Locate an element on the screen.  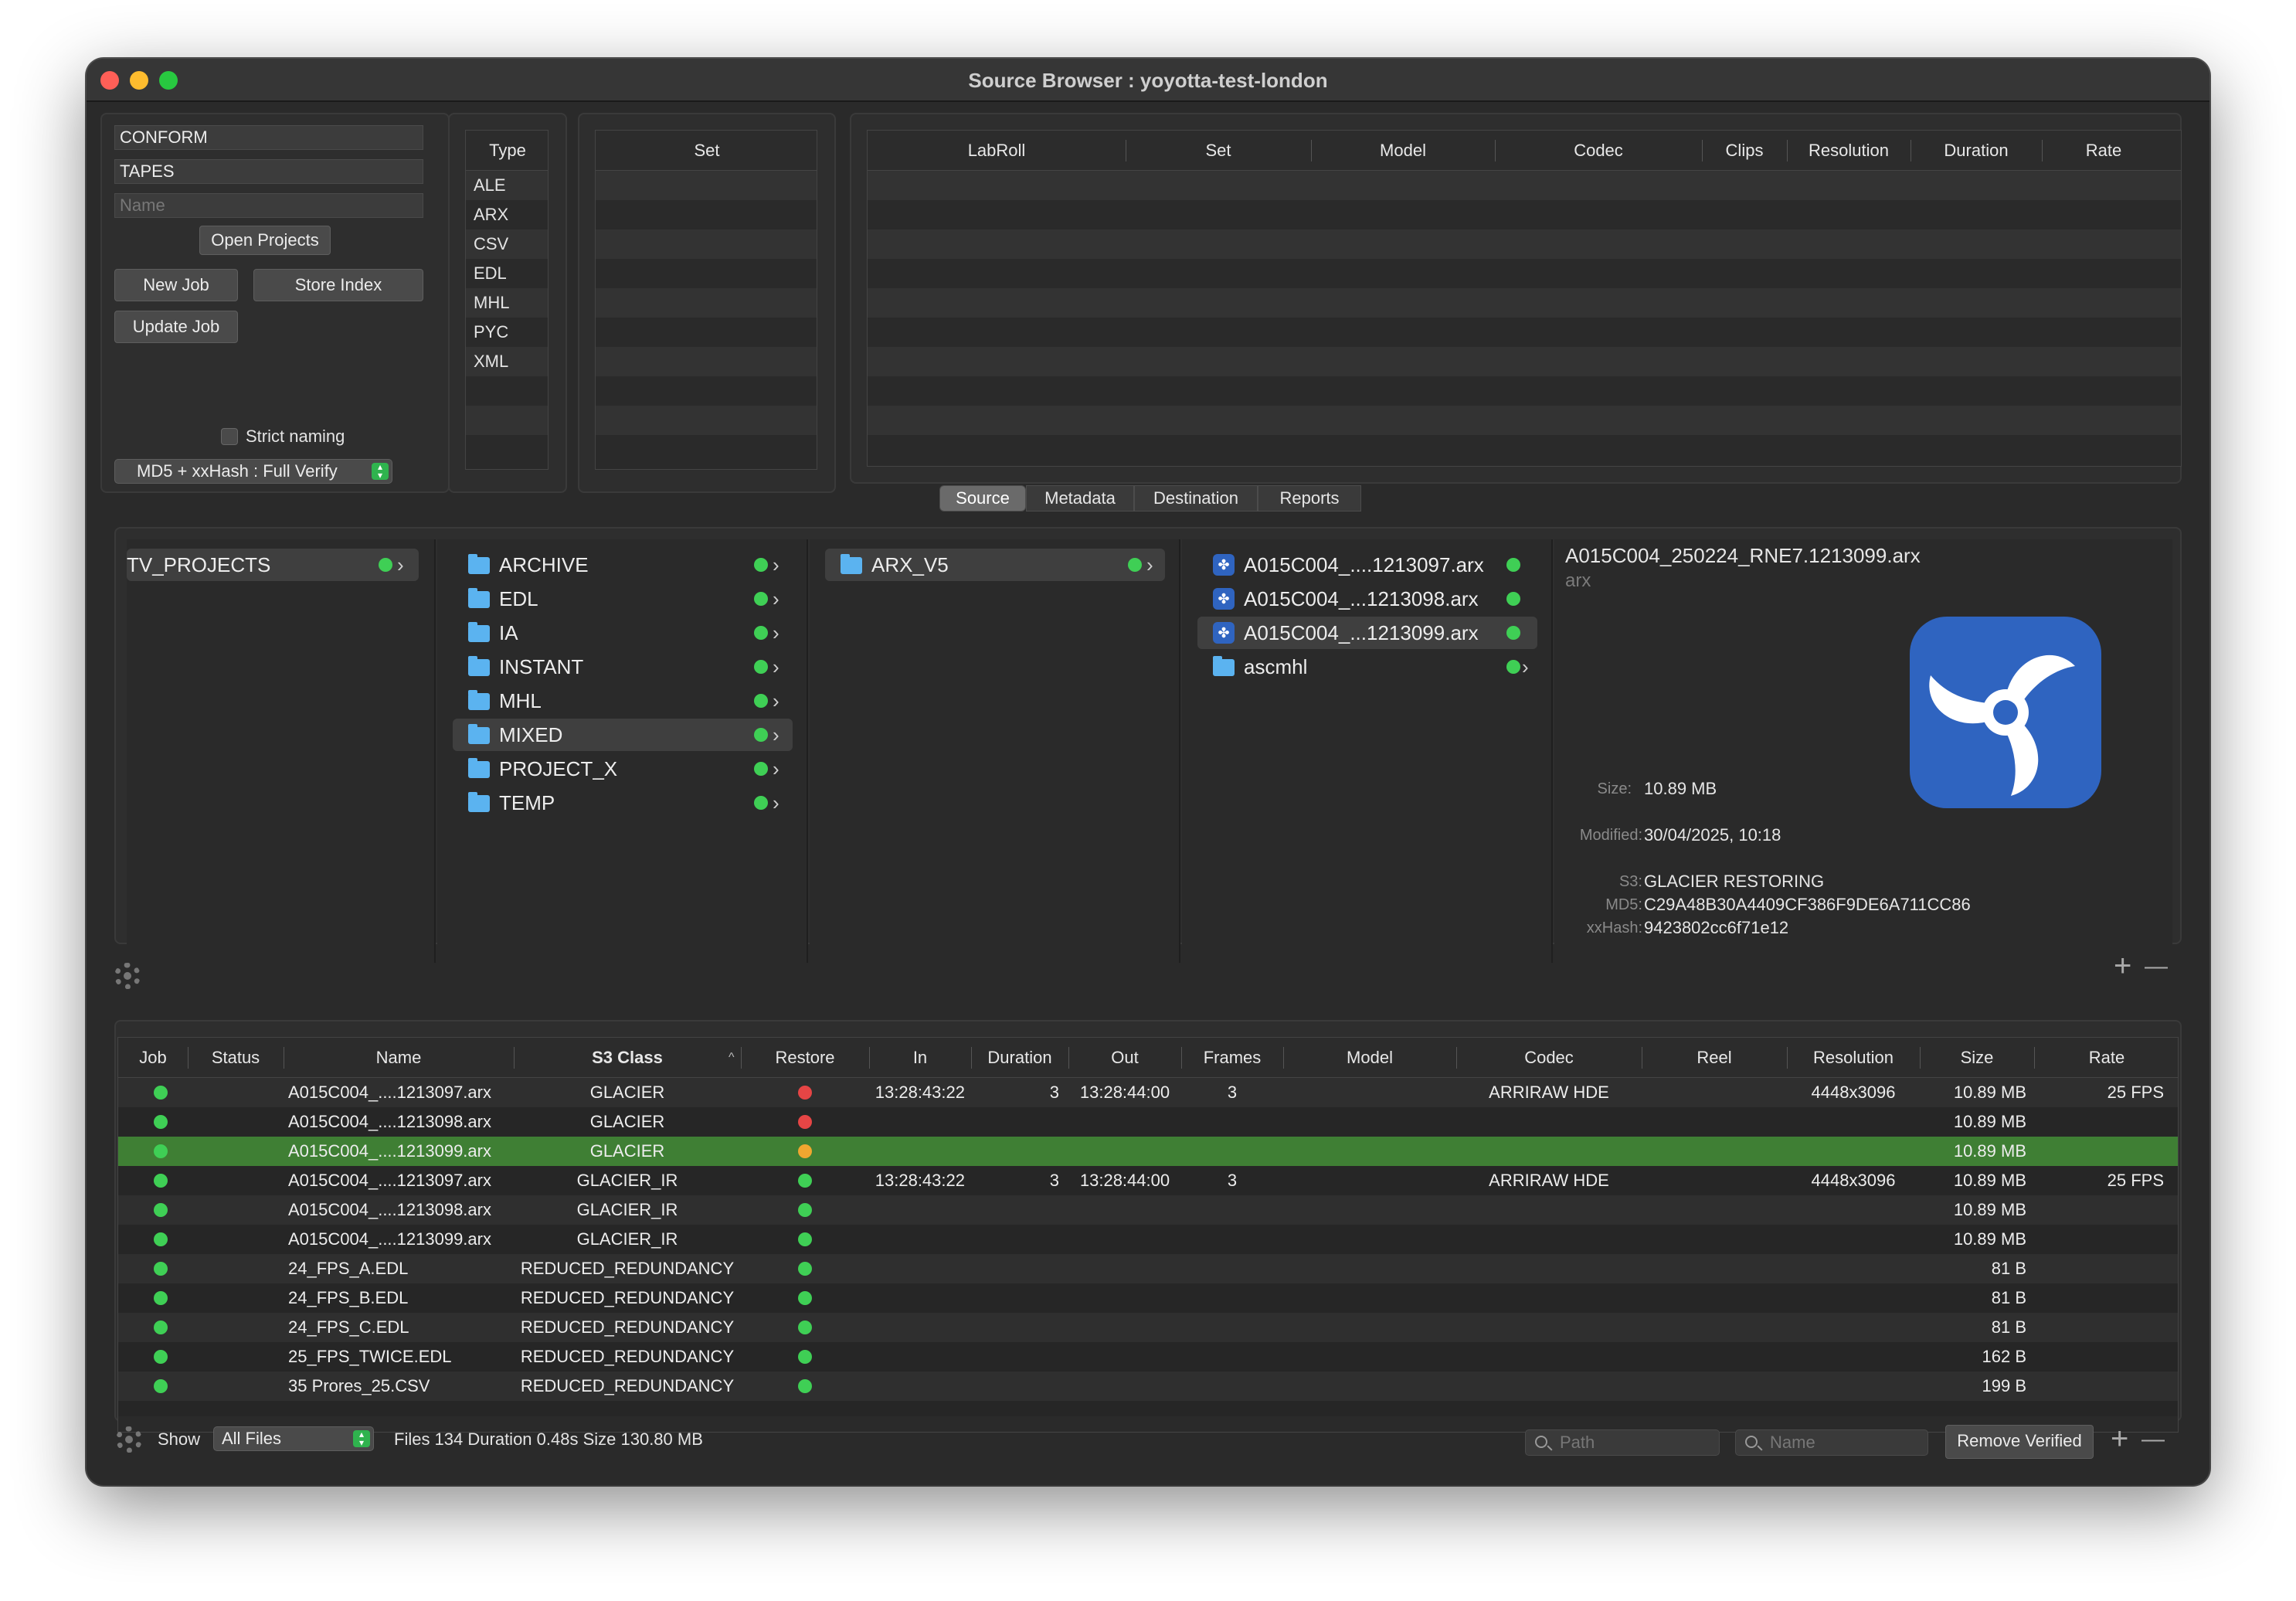
browser-gear-icon is located at coordinates (127, 976).